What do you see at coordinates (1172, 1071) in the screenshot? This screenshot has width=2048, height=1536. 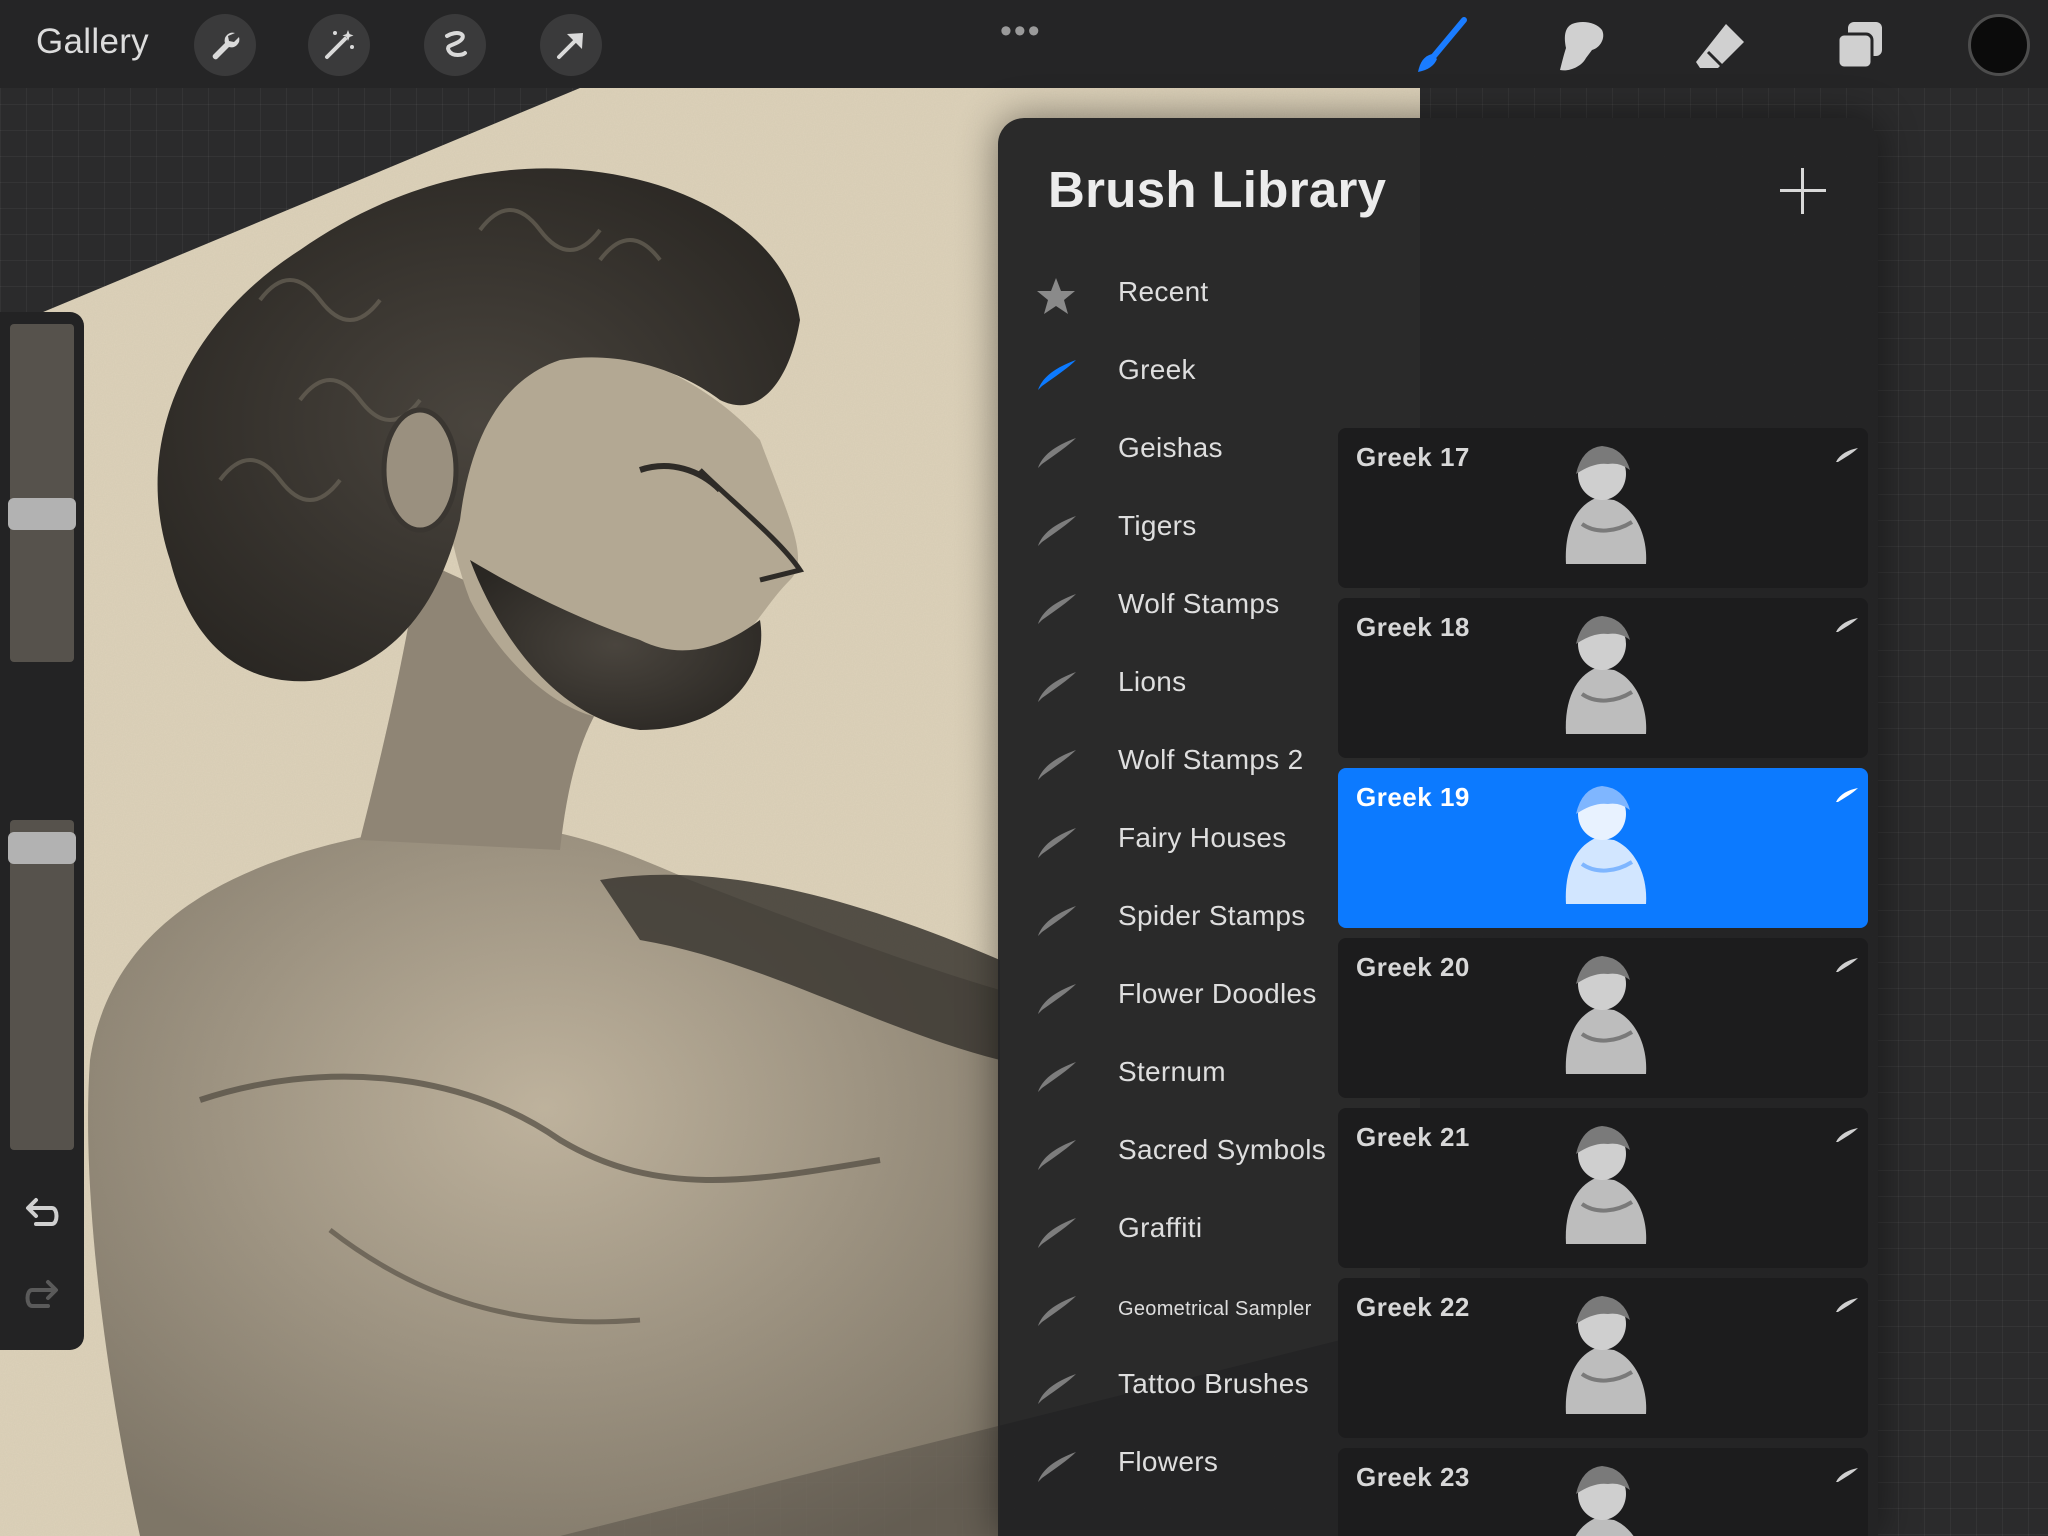 I see `brush-set-label: Sternum` at bounding box center [1172, 1071].